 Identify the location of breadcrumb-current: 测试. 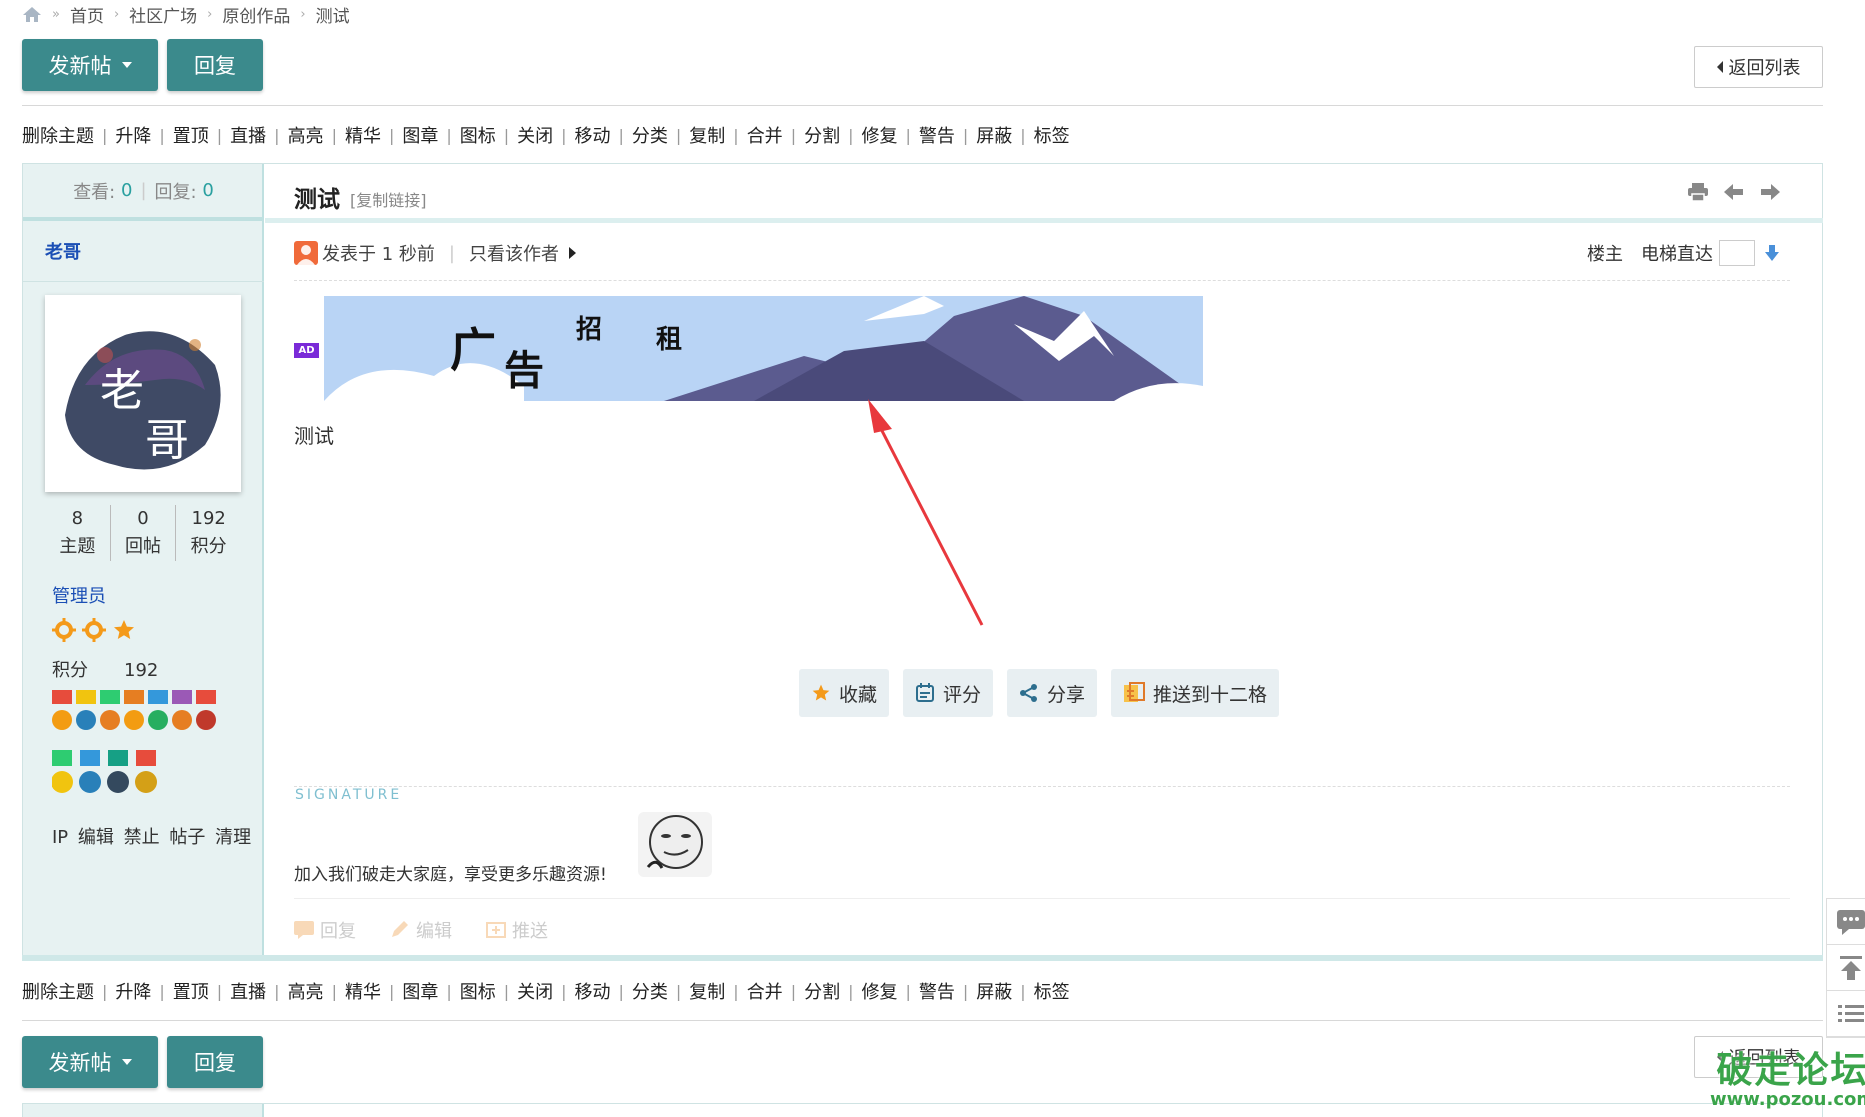
(333, 14).